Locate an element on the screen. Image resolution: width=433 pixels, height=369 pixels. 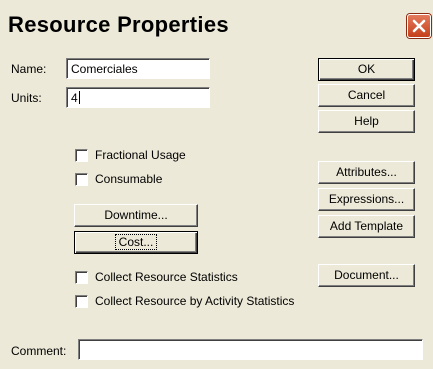
name-value: Comerciales is located at coordinates (104, 69).